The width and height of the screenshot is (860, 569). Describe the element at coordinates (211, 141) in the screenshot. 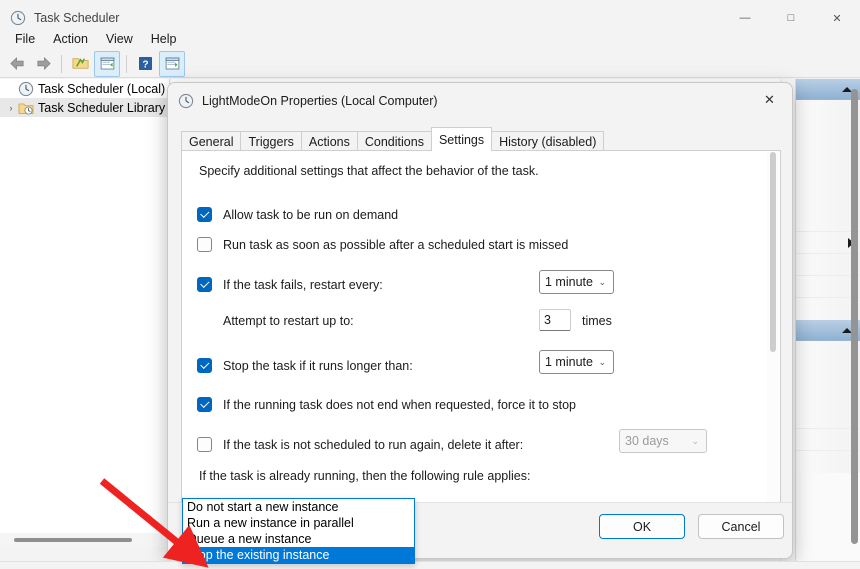

I see `tab-general: General` at that location.